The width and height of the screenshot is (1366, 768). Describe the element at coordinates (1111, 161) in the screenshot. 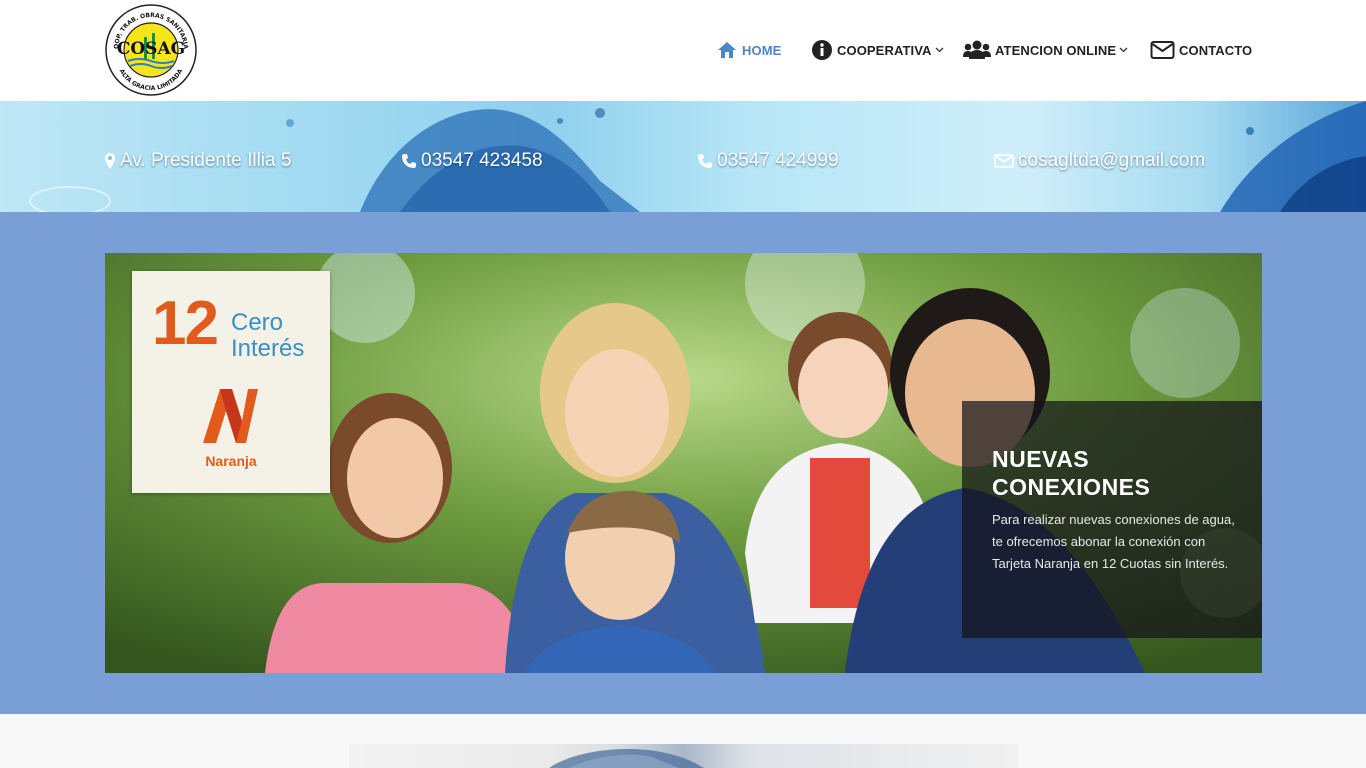

I see `email-text: cosagltda@gmail.com` at that location.